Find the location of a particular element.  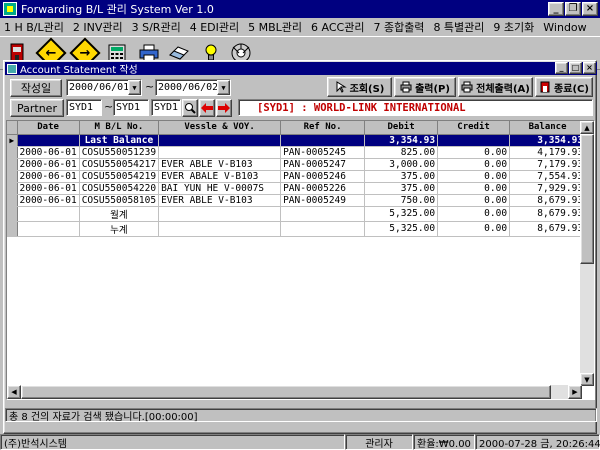

scroll-down-icon: ▼ is located at coordinates (587, 379).